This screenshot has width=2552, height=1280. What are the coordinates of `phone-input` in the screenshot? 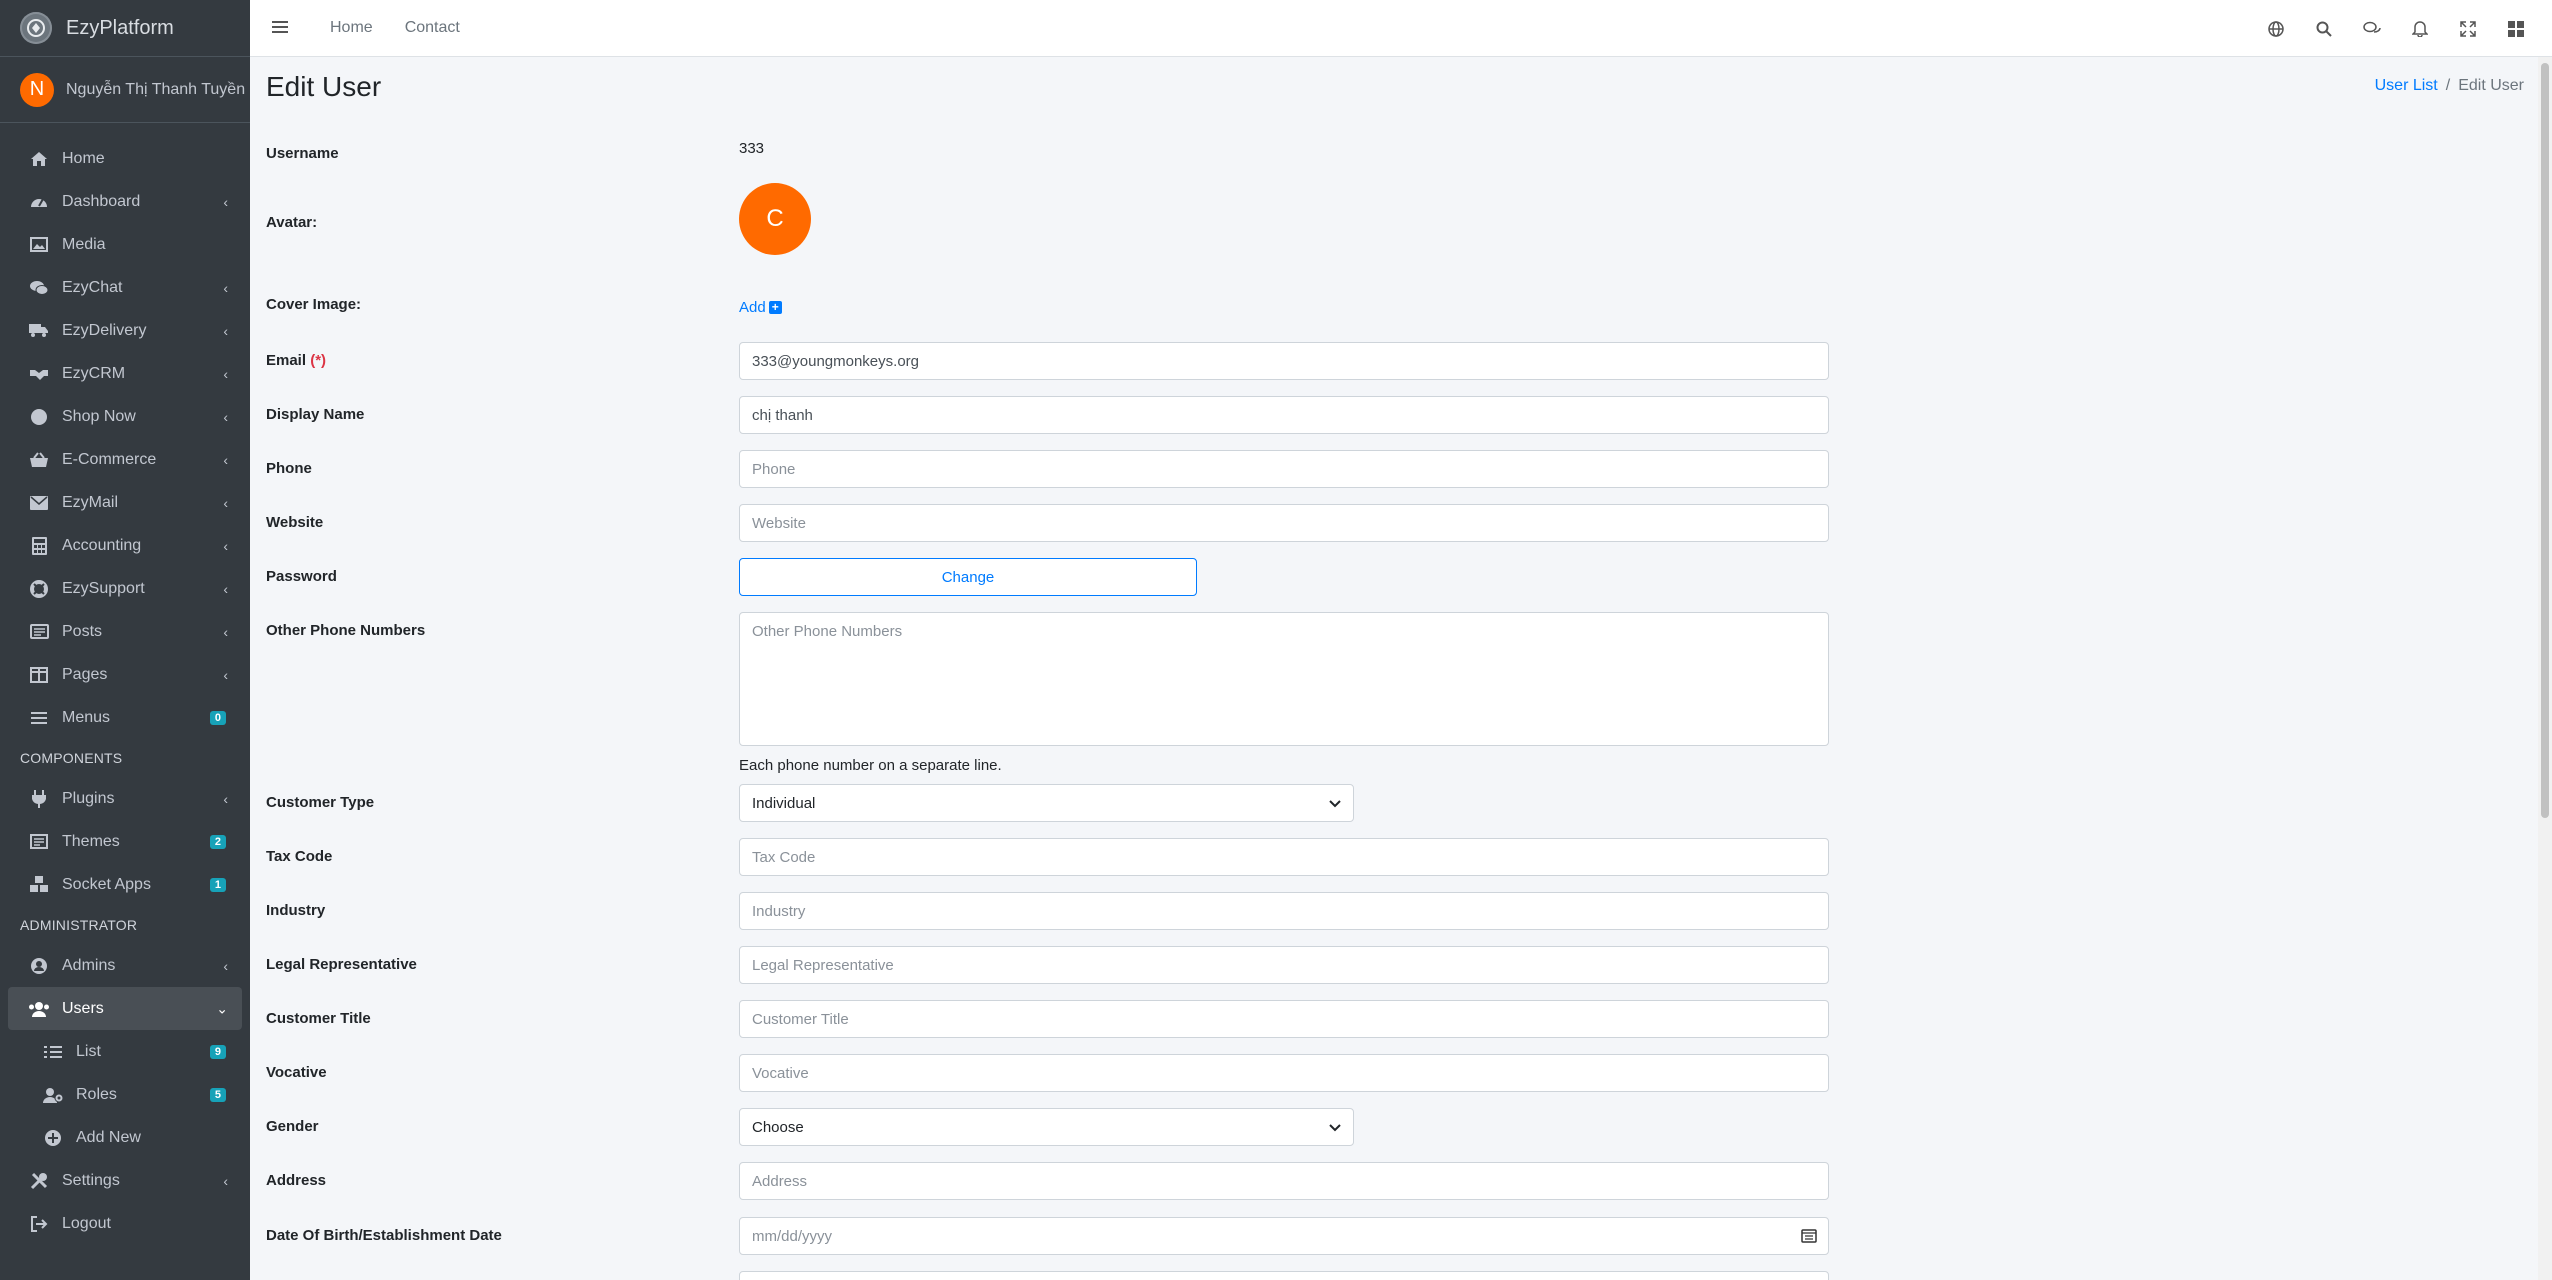 It's located at (1284, 469).